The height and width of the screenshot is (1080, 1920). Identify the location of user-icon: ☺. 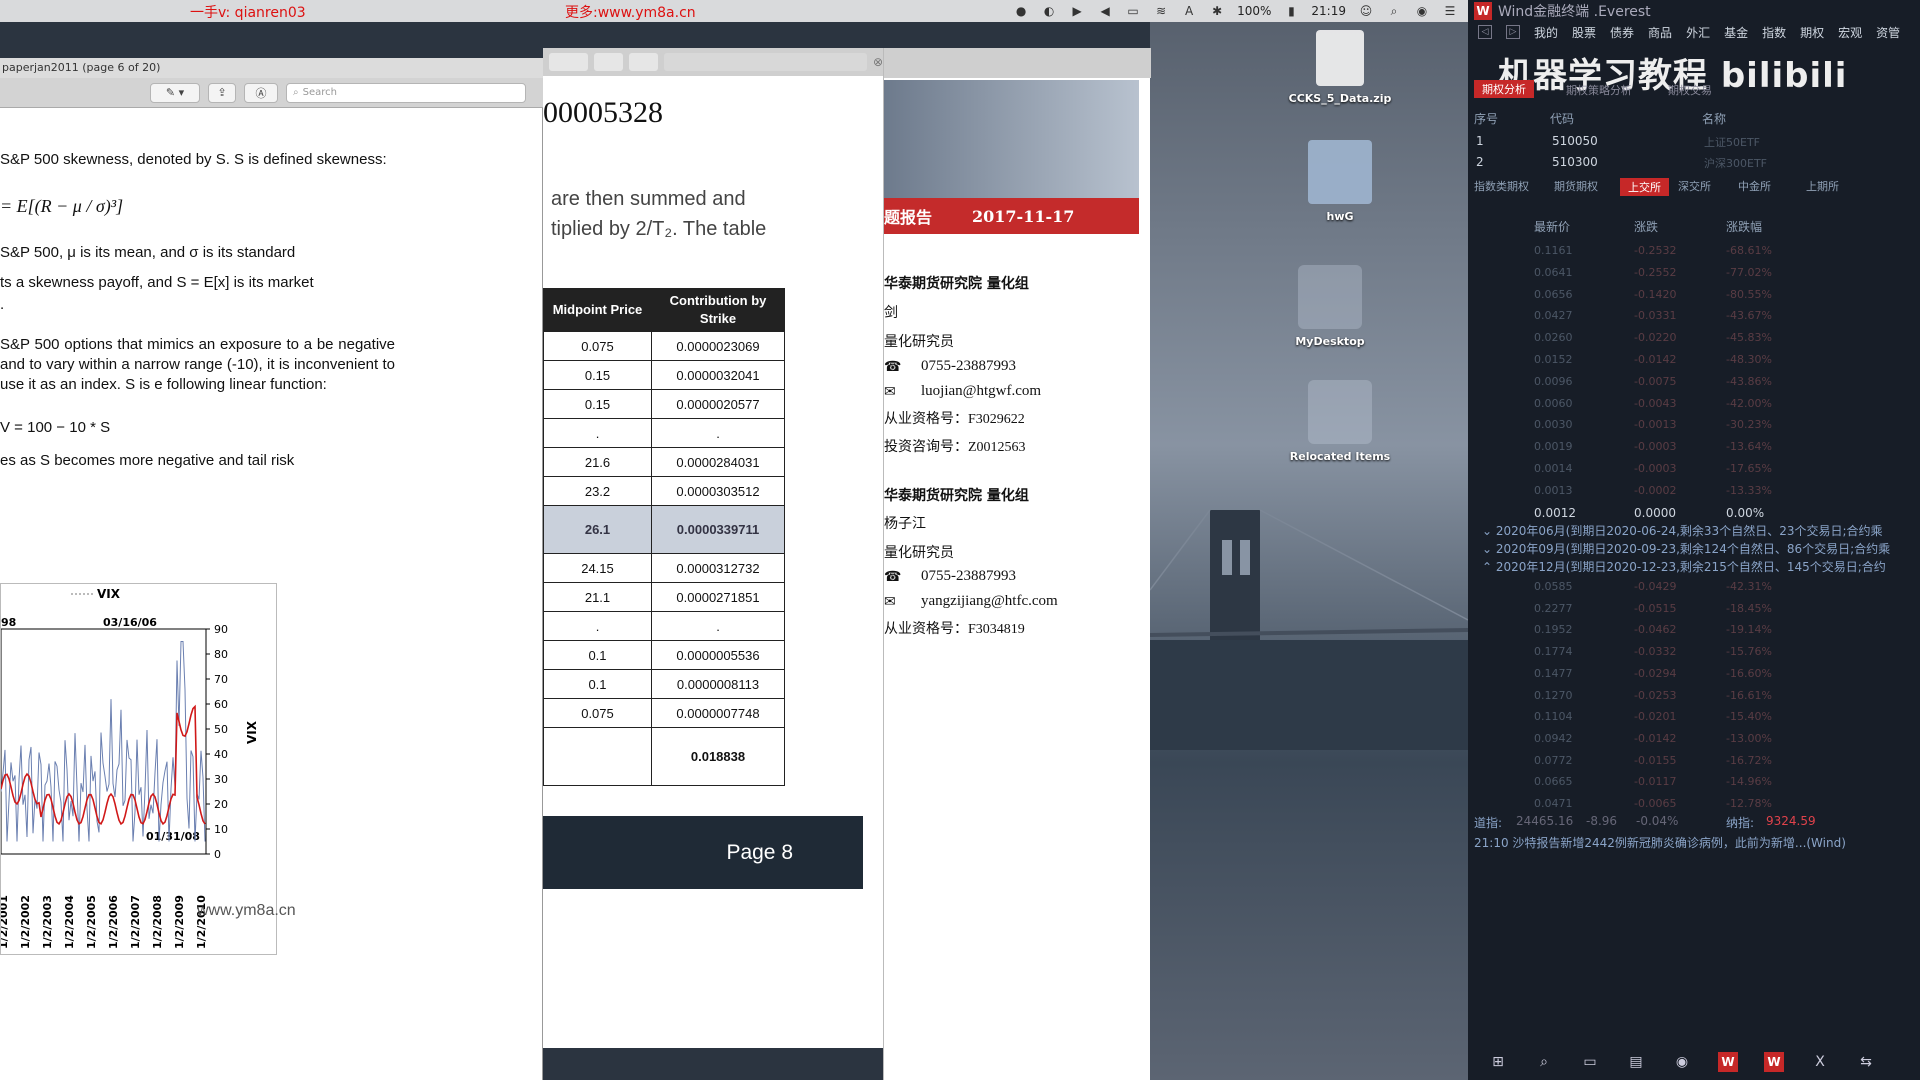
(1366, 11).